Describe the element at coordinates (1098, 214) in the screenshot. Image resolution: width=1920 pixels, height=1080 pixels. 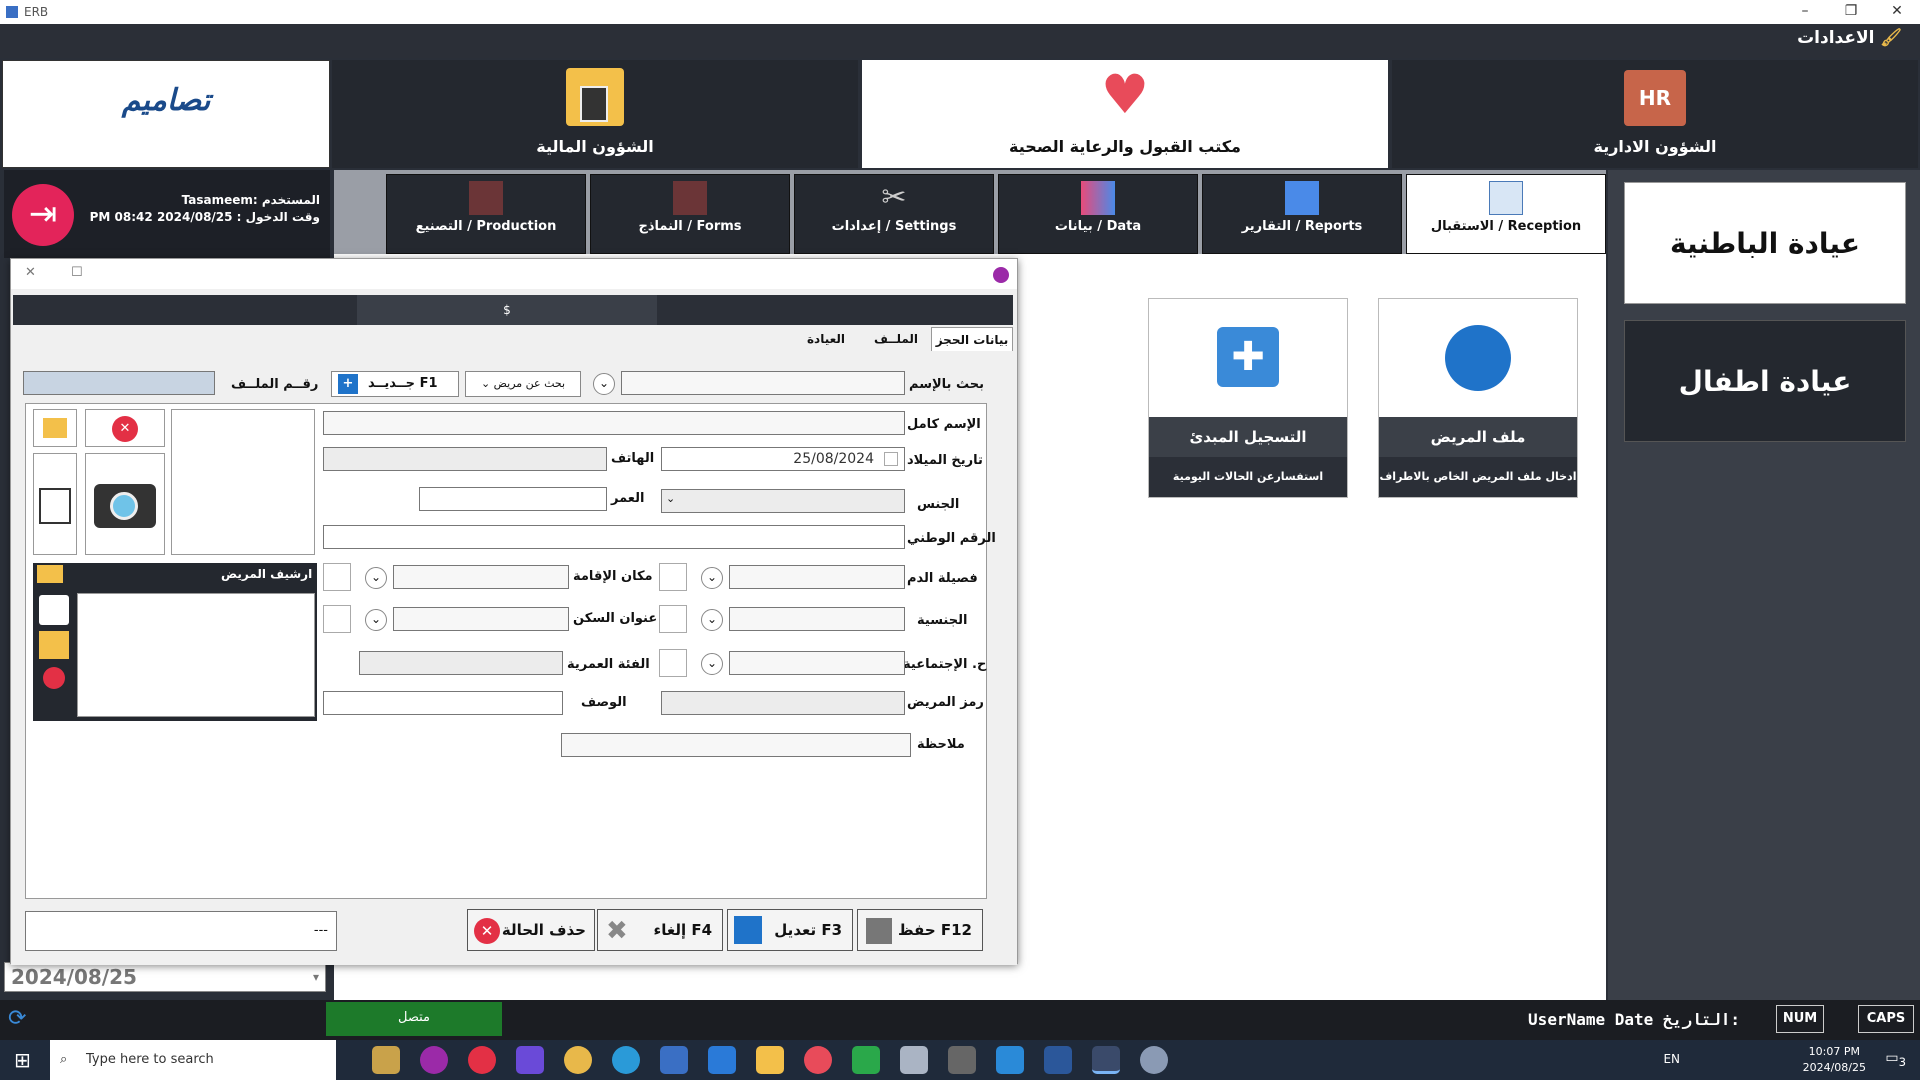
I see `tab-data: بيانات / Data` at that location.